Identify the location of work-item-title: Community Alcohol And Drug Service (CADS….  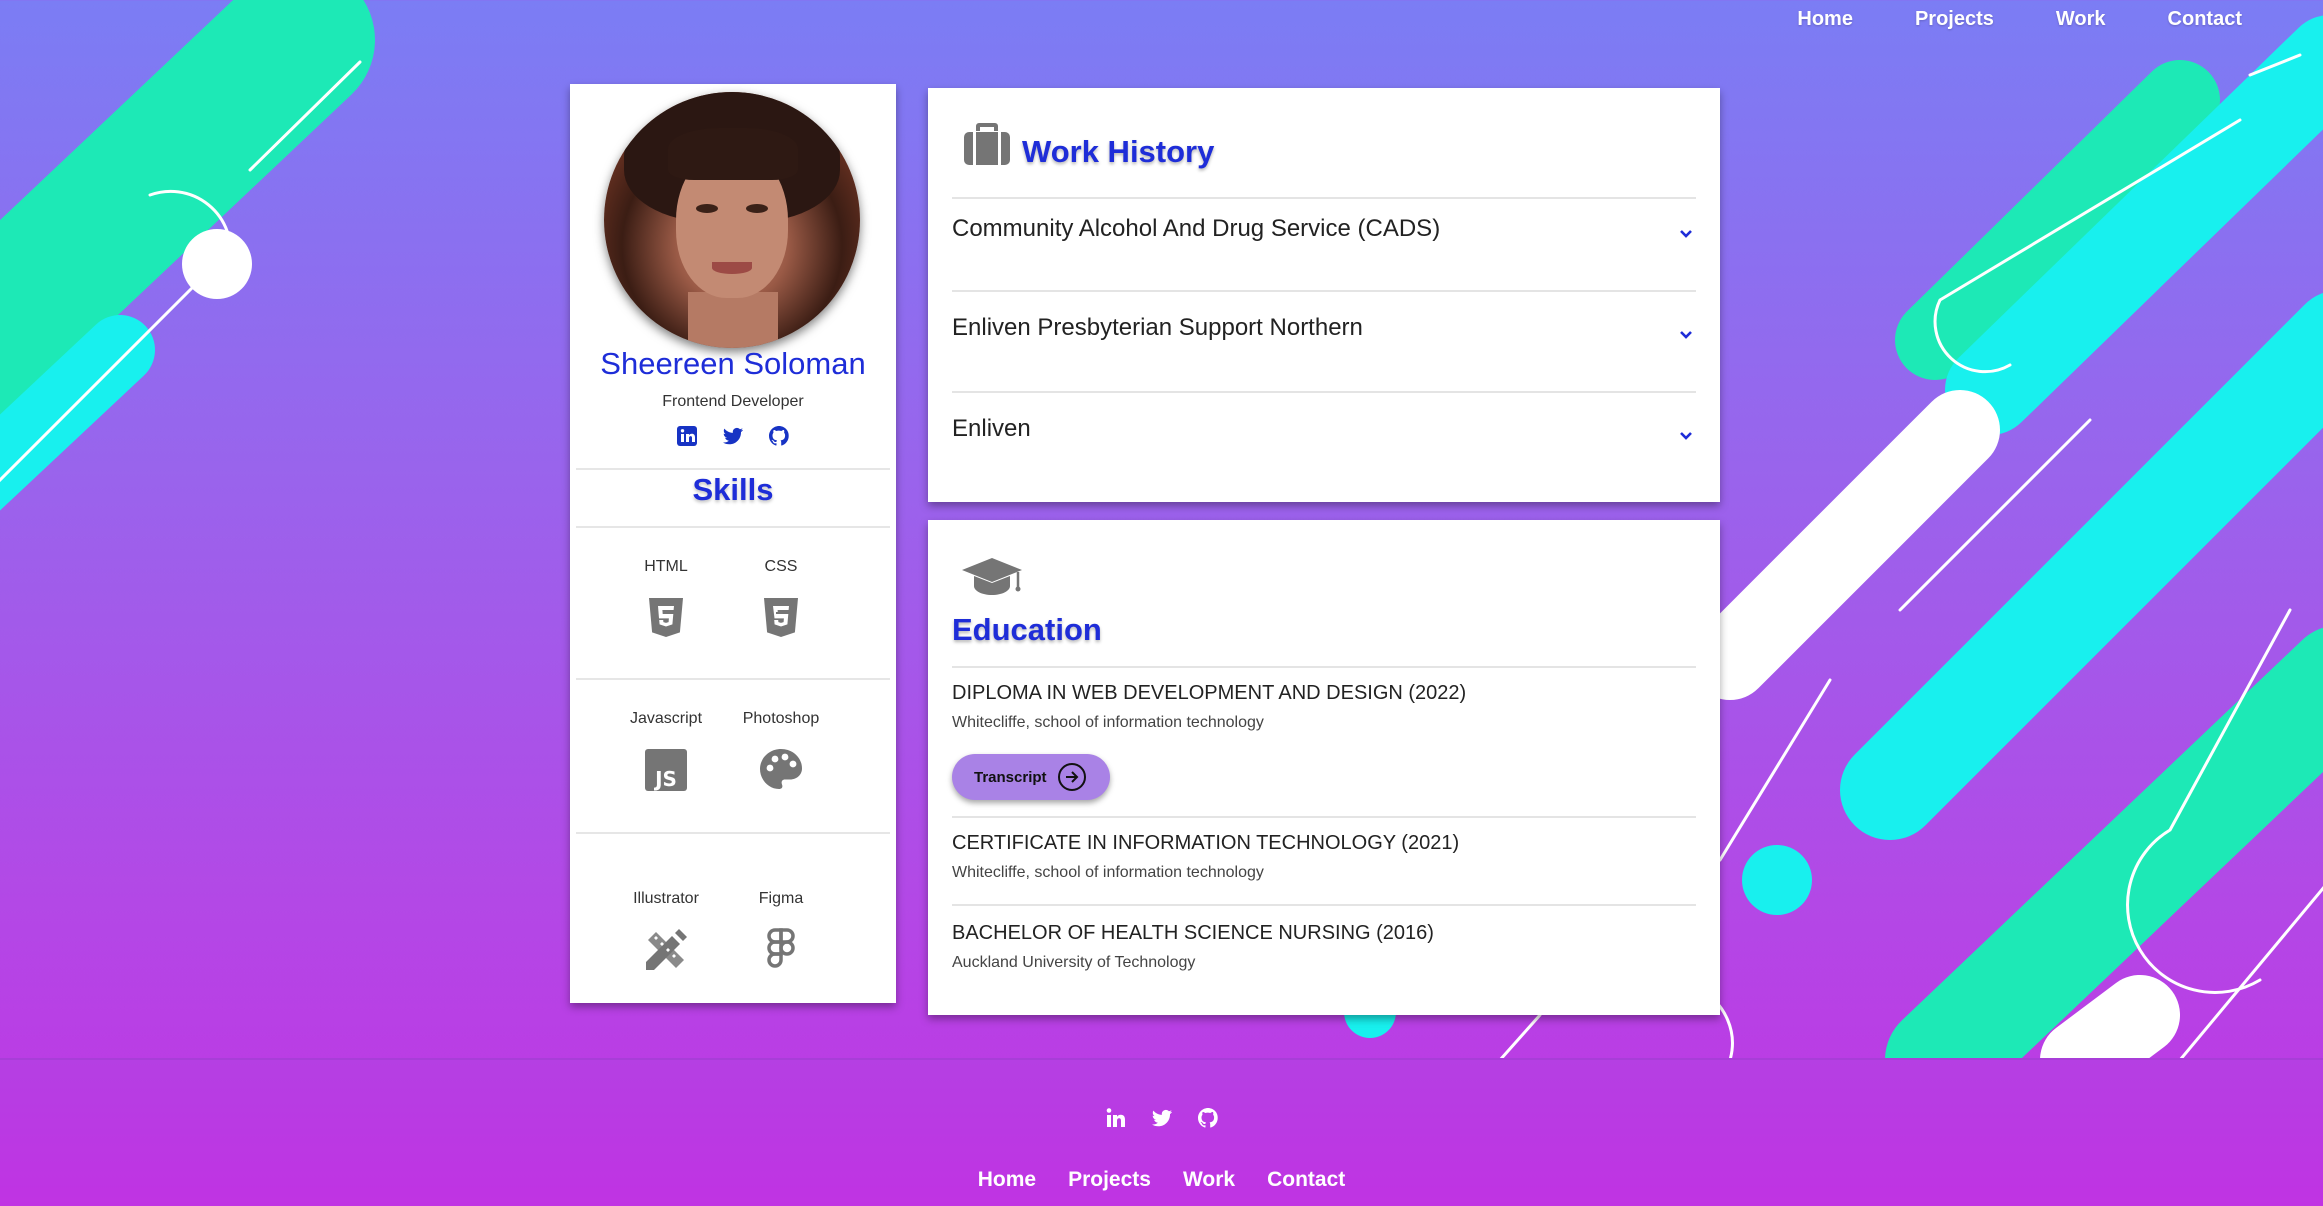
(1196, 228).